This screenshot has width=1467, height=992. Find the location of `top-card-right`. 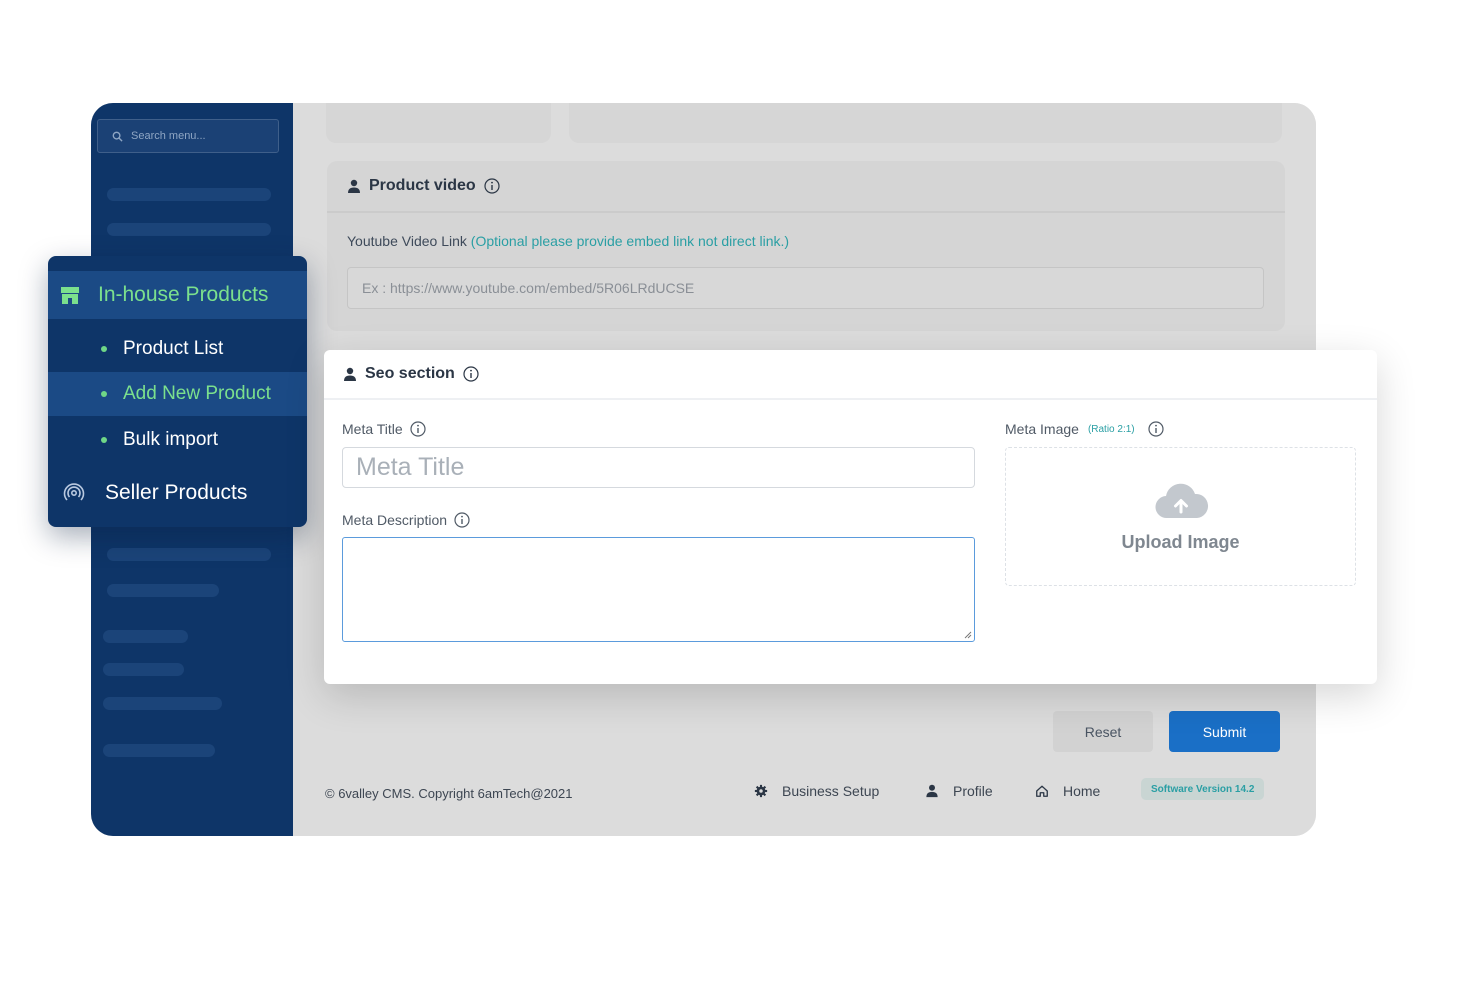

top-card-right is located at coordinates (925, 123).